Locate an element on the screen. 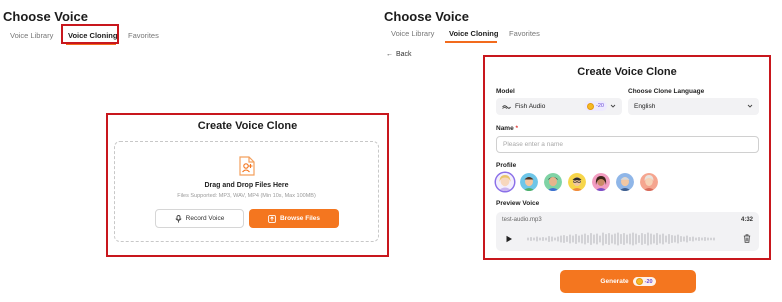 Image resolution: width=782 pixels, height=302 pixels. model-label: Model is located at coordinates (505, 91).